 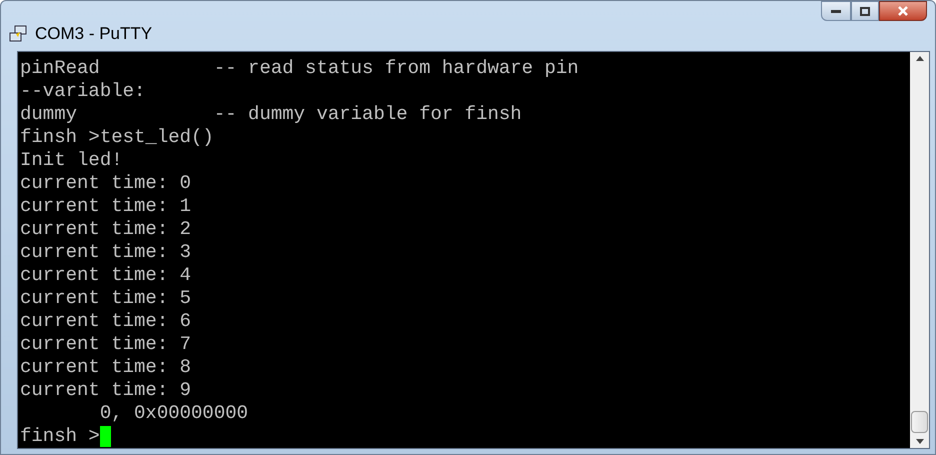 What do you see at coordinates (920, 58) in the screenshot?
I see `scroll-up-icon` at bounding box center [920, 58].